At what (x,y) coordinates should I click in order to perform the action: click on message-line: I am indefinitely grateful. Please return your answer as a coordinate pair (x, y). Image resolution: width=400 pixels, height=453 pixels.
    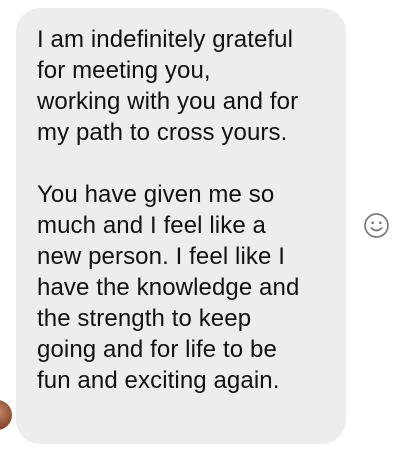
    Looking at the image, I should click on (165, 39).